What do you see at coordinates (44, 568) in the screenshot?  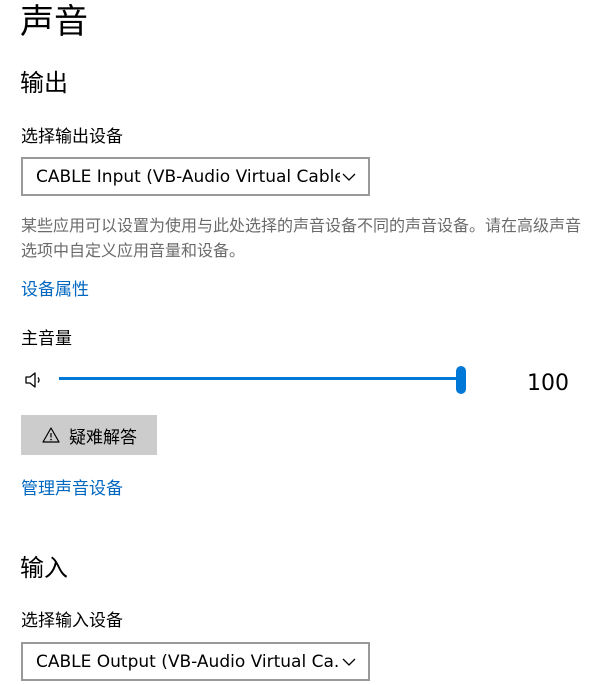 I see `input-section-title: 输入` at bounding box center [44, 568].